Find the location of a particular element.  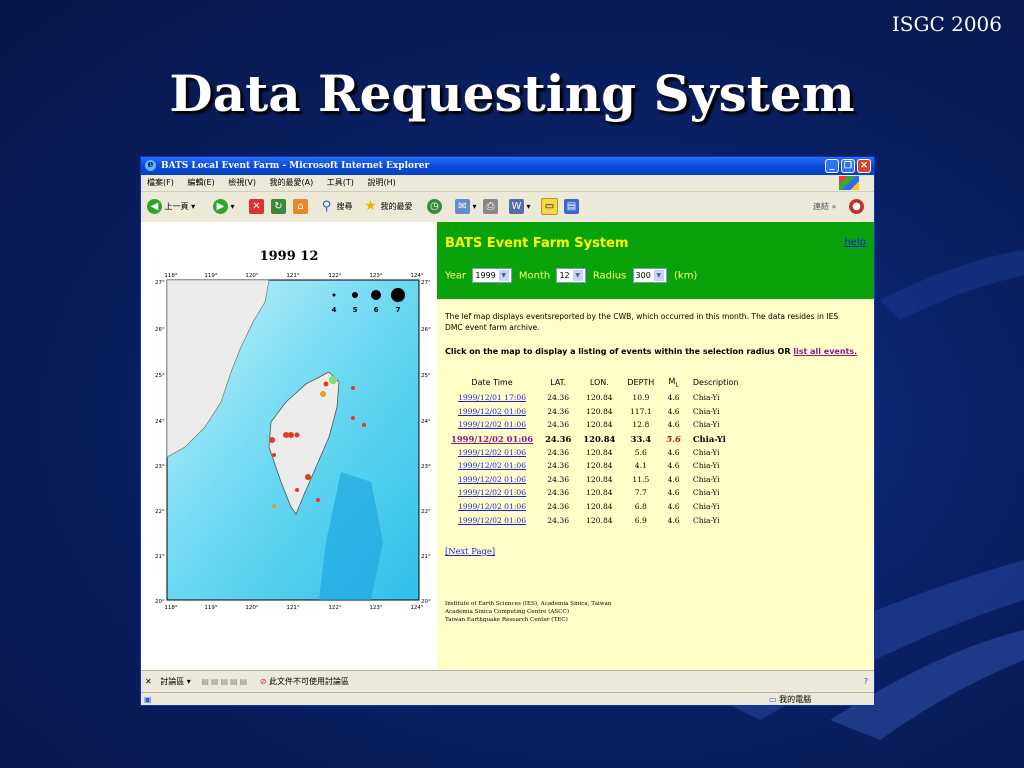

home-icon: ⌂ is located at coordinates (300, 206).